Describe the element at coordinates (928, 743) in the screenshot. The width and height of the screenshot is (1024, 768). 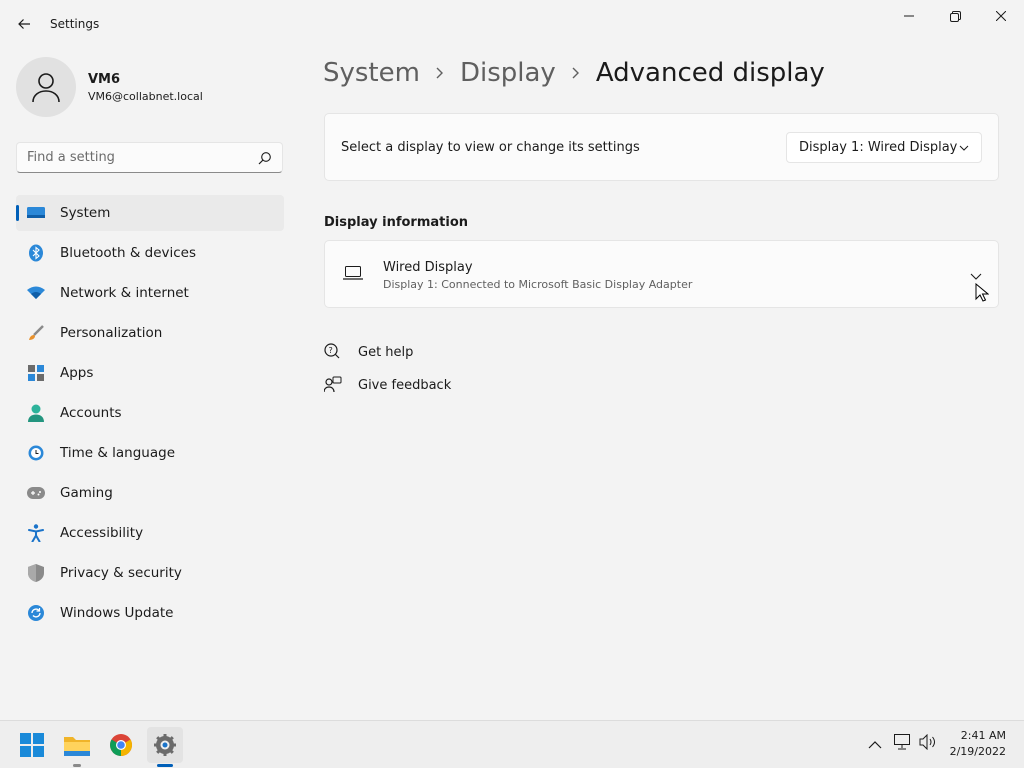
I see `volume-icon` at that location.